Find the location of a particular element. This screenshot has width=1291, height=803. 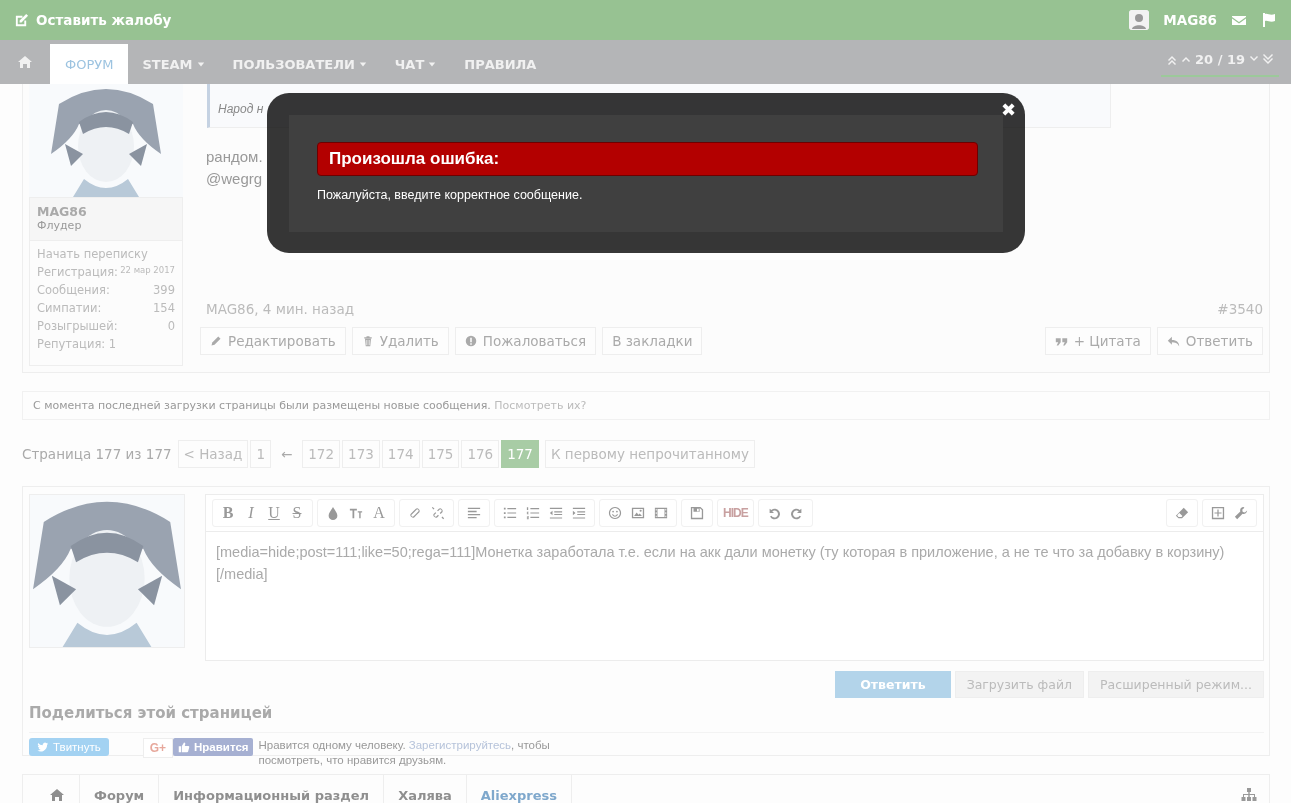

post-text: рандом. is located at coordinates (234, 157).